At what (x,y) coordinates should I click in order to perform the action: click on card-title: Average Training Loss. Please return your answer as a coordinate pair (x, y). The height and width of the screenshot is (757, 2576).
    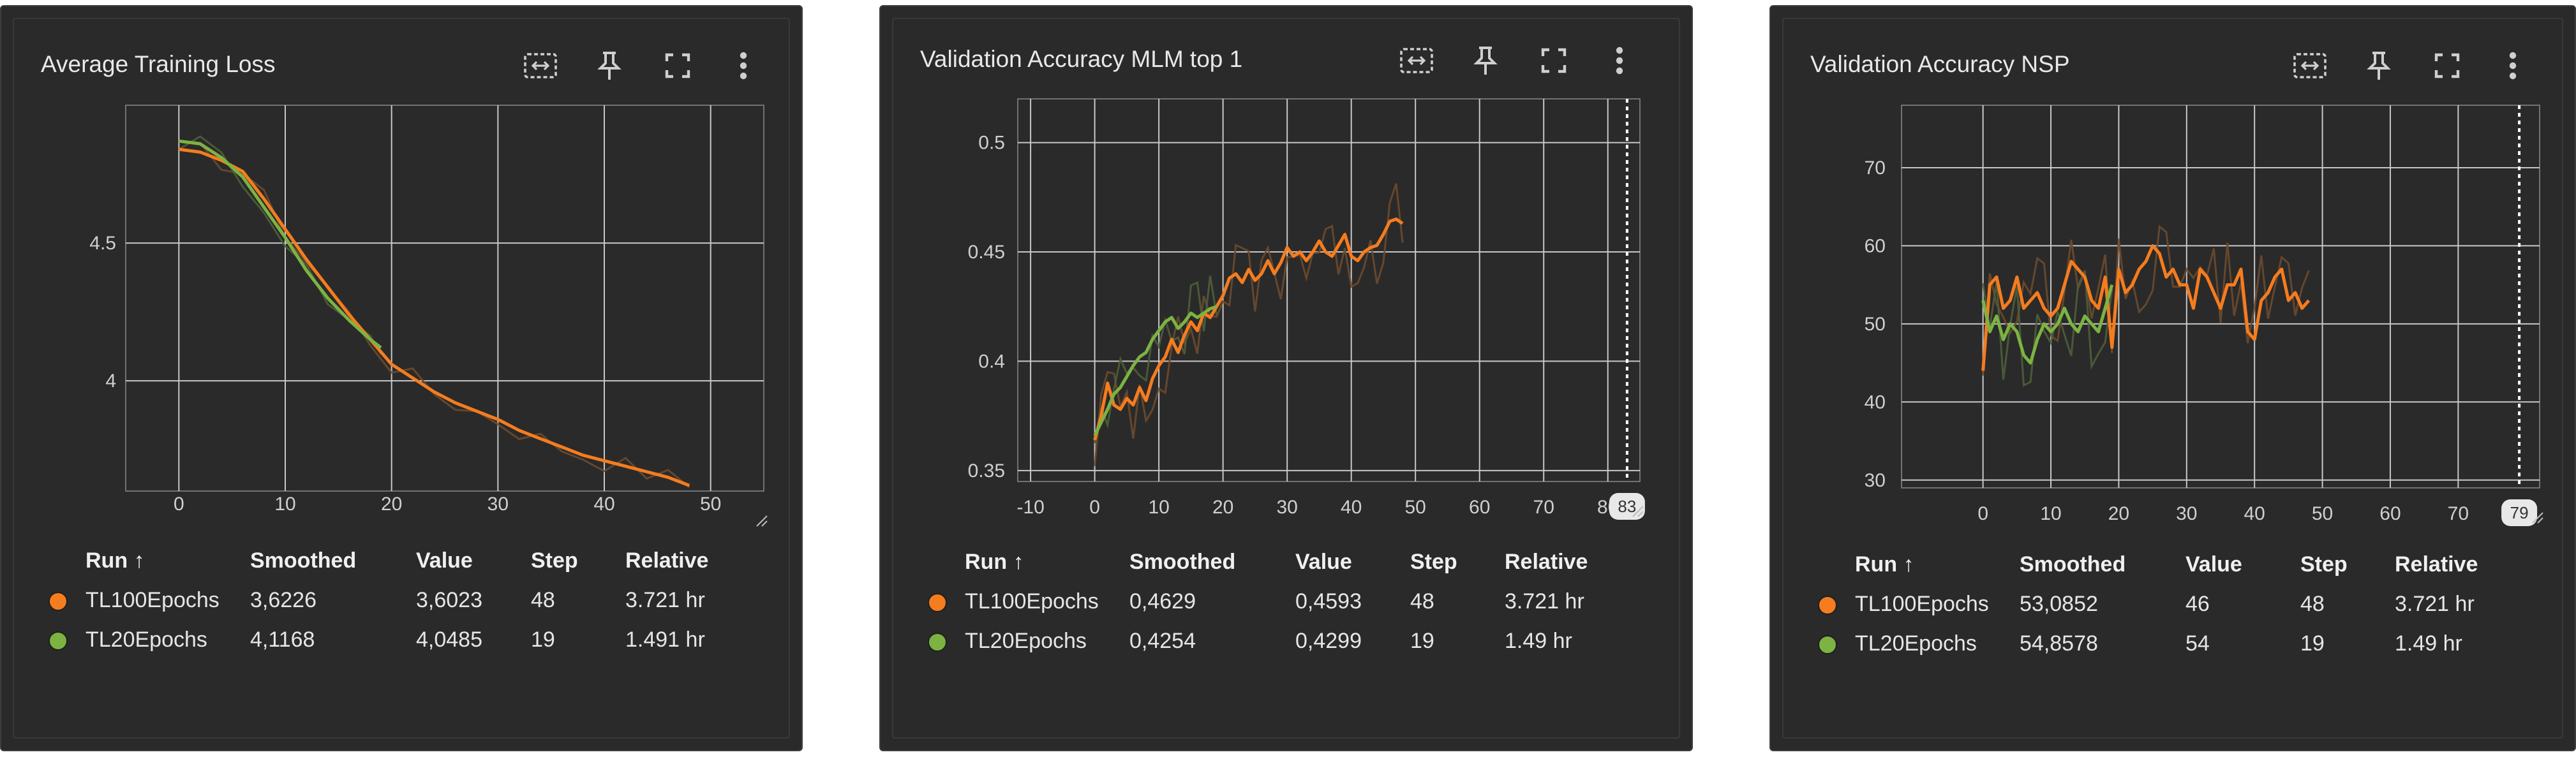
    Looking at the image, I should click on (158, 64).